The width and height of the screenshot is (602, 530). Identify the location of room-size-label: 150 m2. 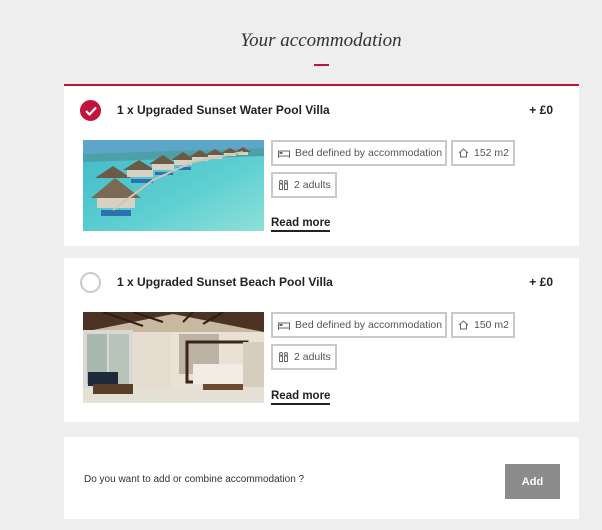
(492, 325).